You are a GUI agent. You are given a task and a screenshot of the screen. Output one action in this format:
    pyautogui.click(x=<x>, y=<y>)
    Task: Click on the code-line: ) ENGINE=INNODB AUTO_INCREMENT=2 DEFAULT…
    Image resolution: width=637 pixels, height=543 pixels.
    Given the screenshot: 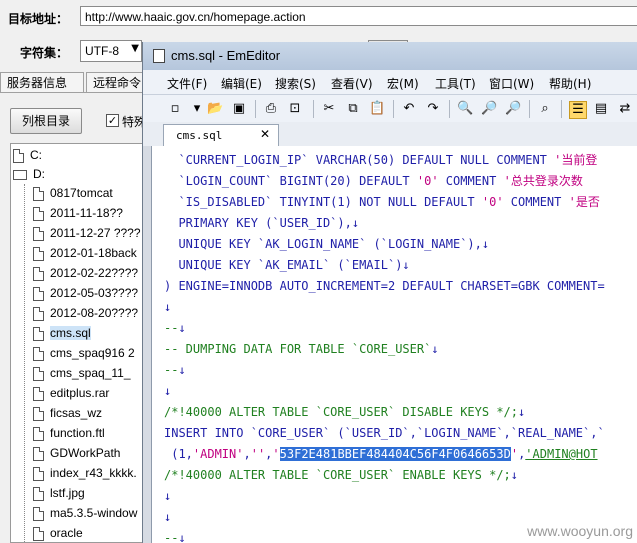 What is the action you would take?
    pyautogui.click(x=384, y=286)
    